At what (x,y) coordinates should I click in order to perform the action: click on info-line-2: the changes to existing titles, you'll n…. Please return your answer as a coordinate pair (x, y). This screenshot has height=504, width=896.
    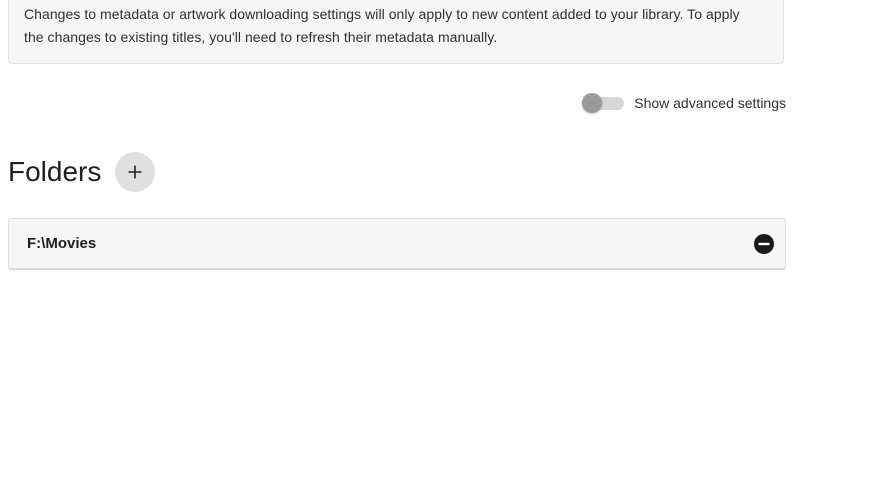
    Looking at the image, I should click on (261, 37).